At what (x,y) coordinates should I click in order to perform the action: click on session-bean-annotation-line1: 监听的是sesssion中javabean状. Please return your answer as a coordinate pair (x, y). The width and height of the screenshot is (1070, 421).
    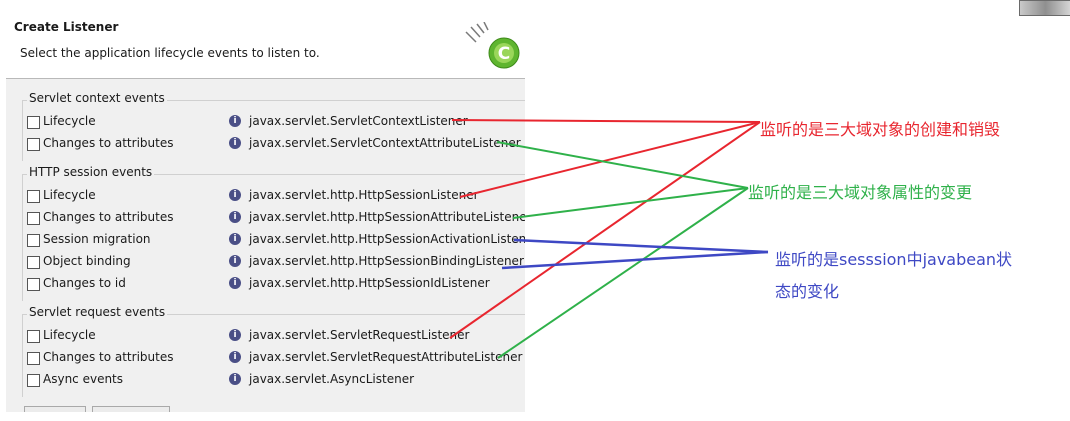
    Looking at the image, I should click on (894, 259).